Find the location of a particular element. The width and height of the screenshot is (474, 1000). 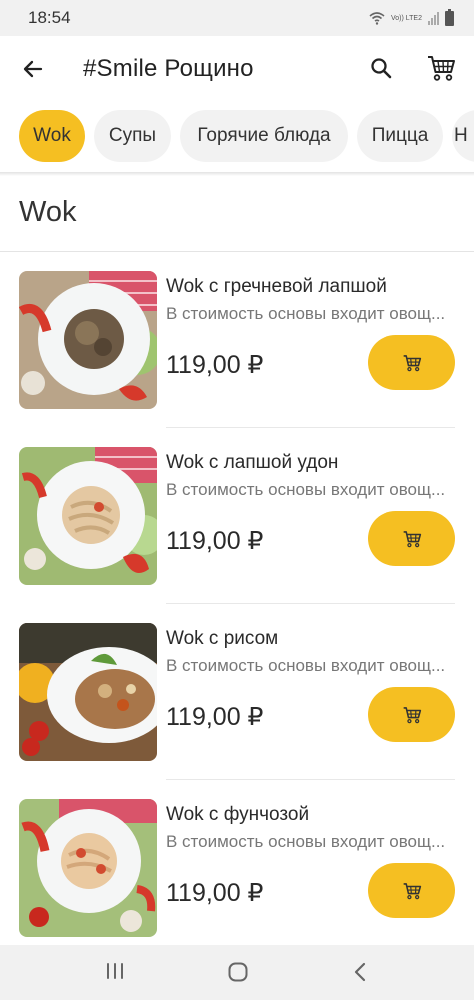

back-arrow-icon is located at coordinates (33, 69).